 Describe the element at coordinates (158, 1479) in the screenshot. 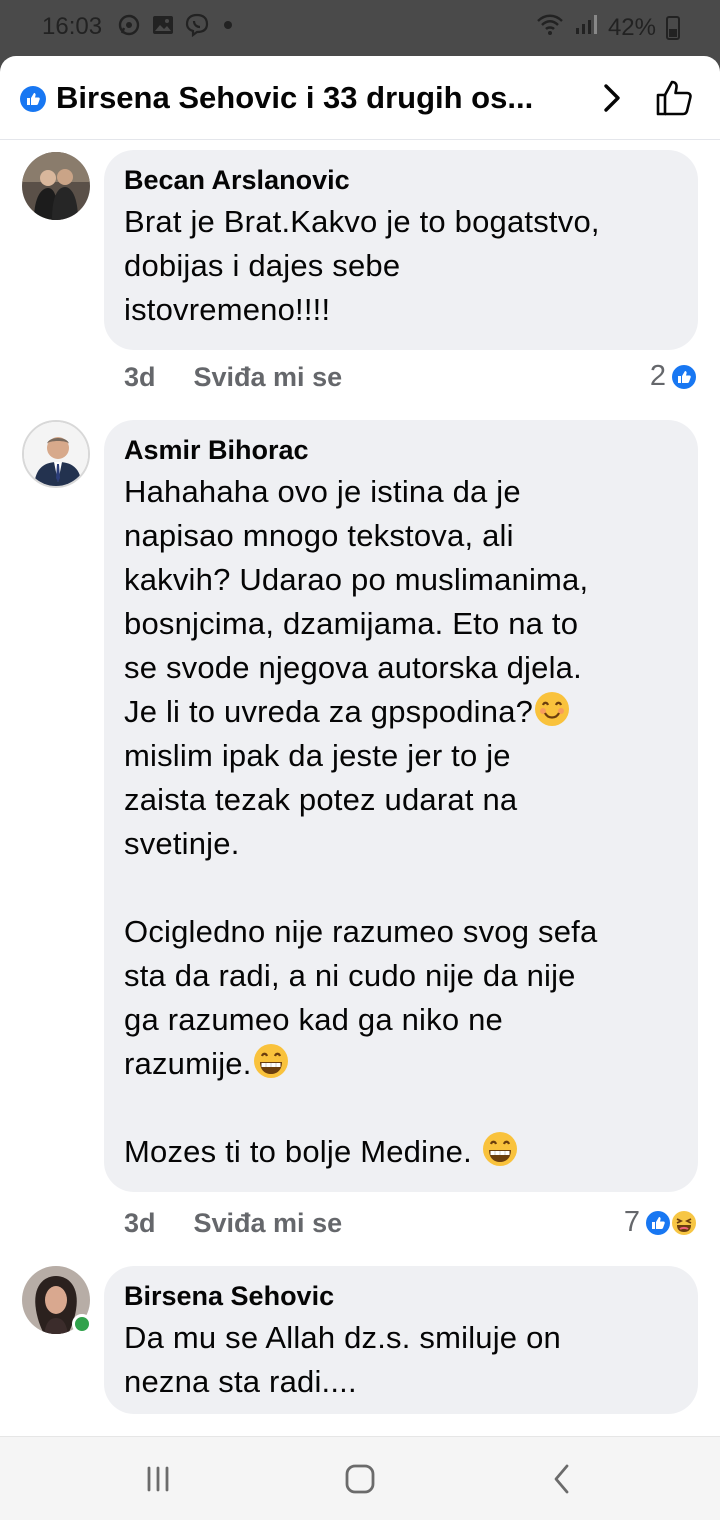

I see `recent-apps-icon` at that location.